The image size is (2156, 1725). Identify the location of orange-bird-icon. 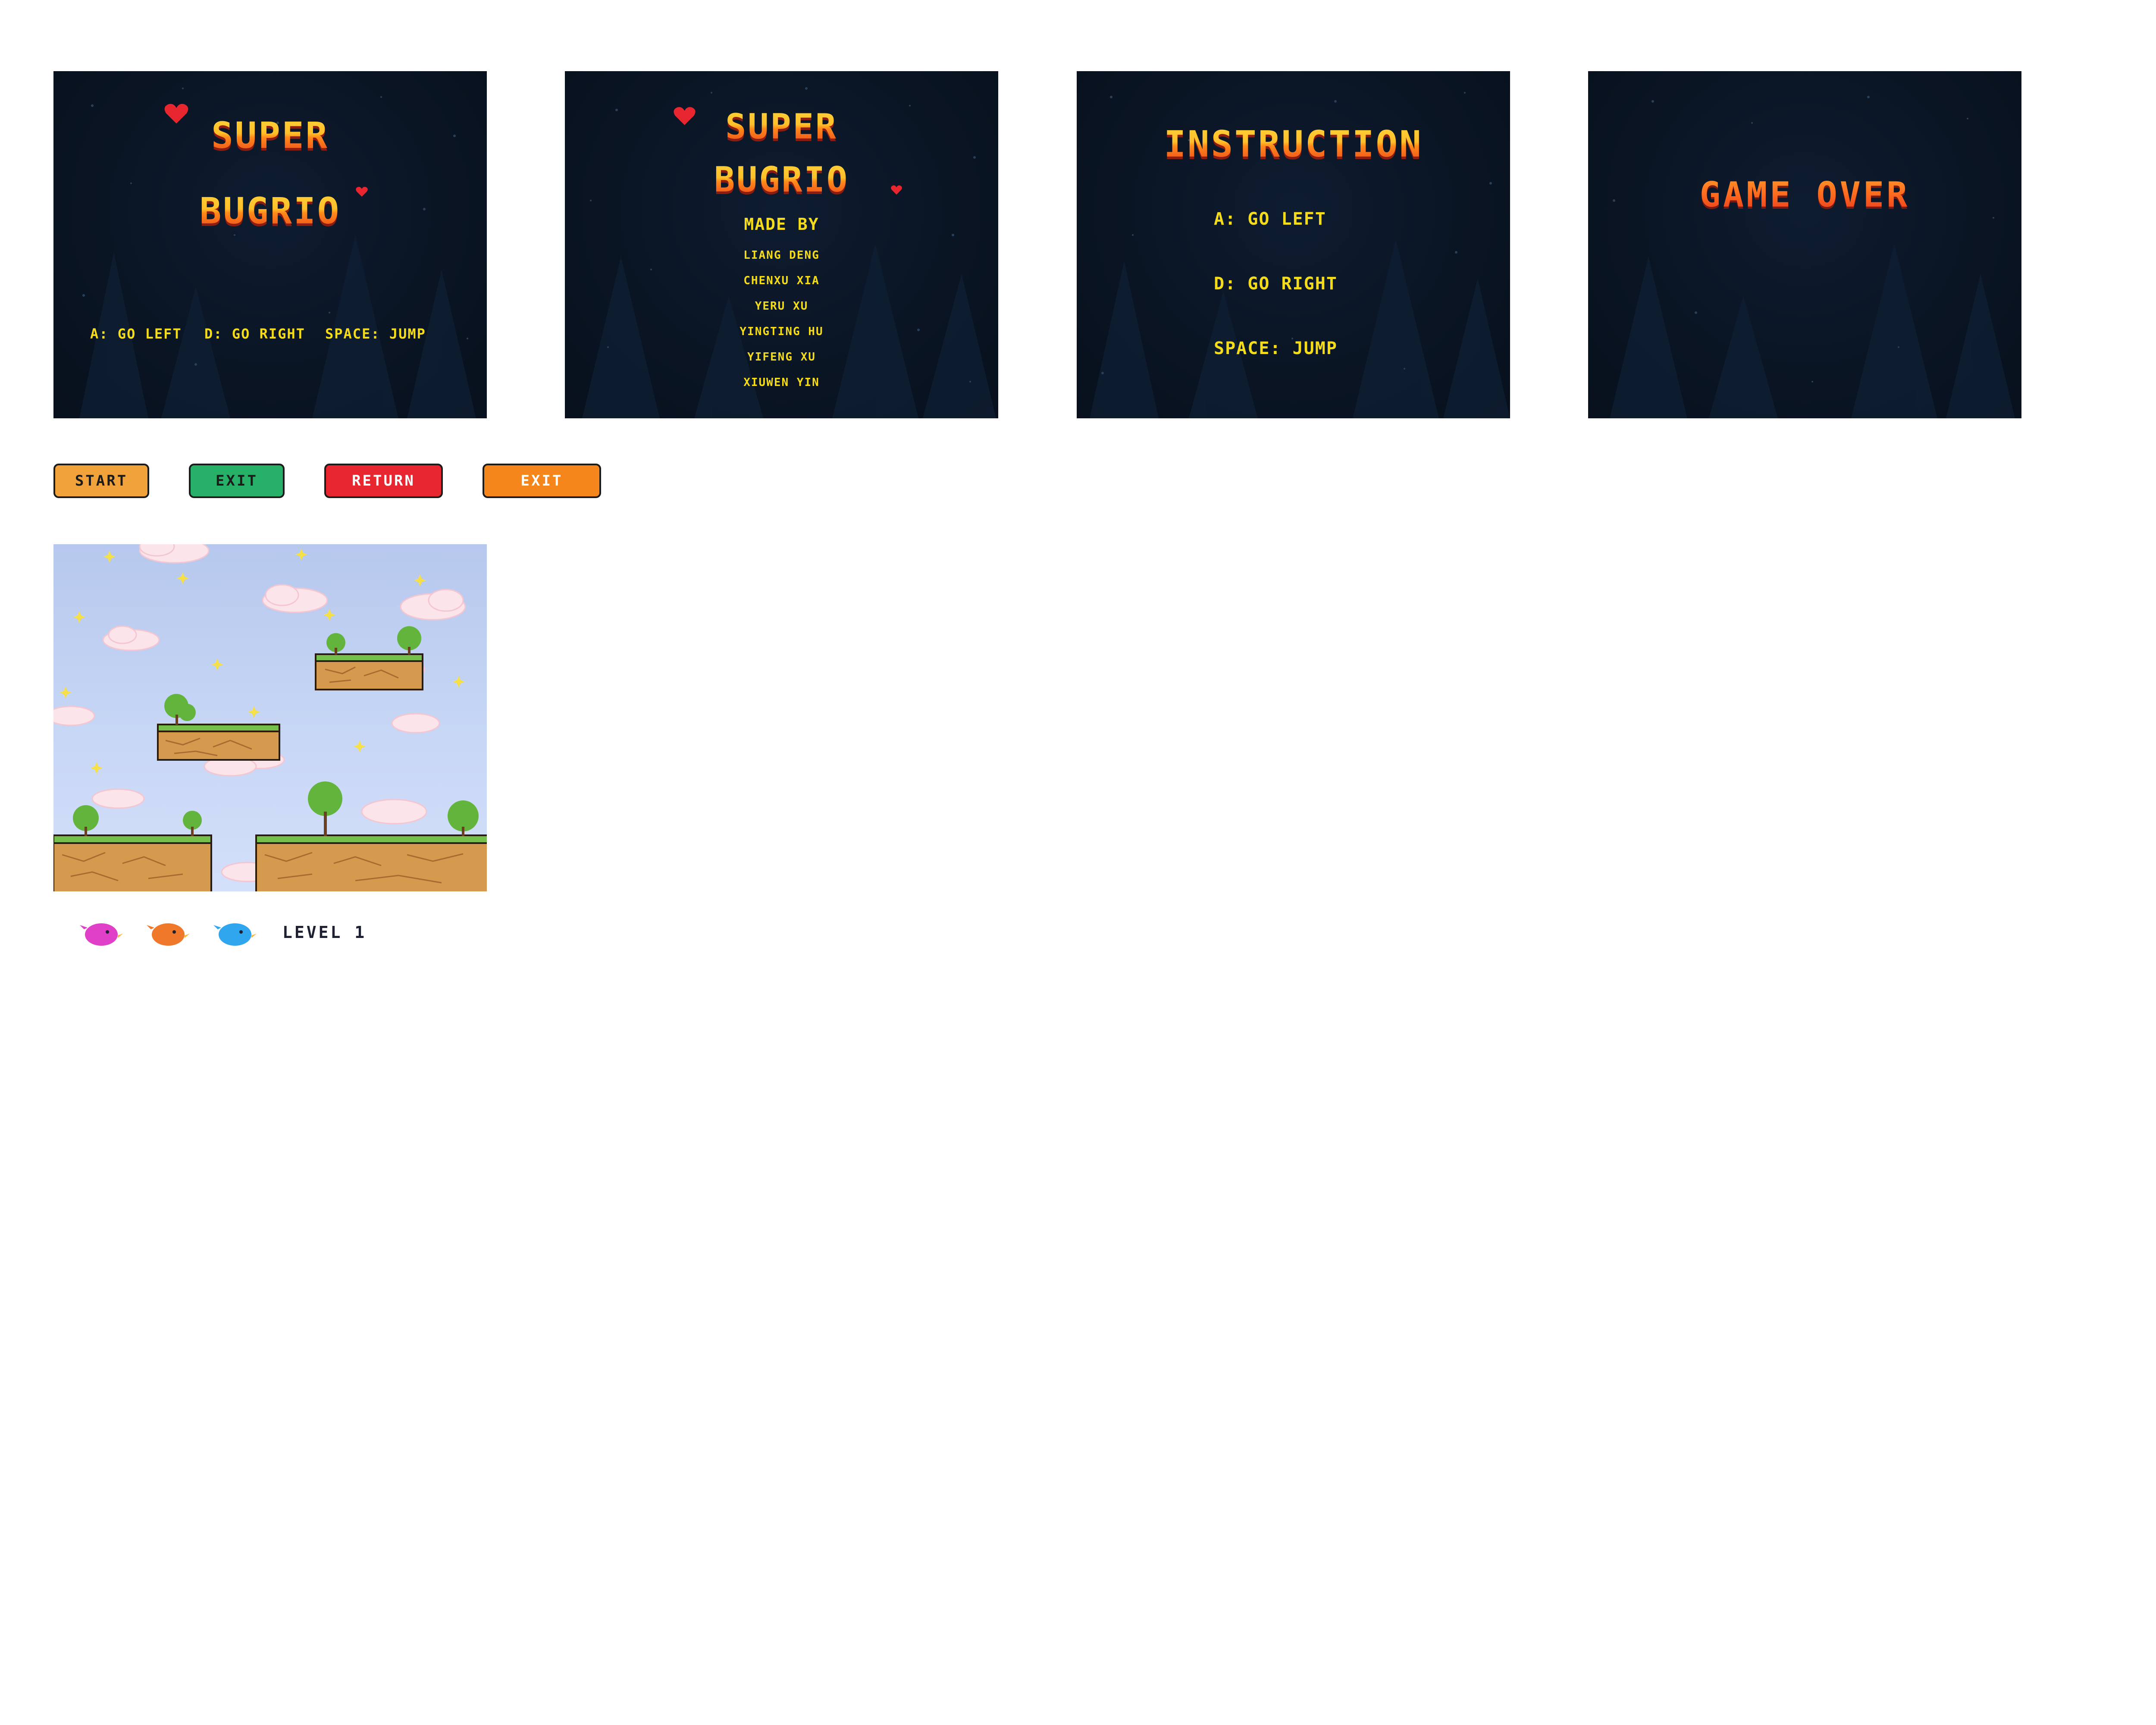
(168, 935).